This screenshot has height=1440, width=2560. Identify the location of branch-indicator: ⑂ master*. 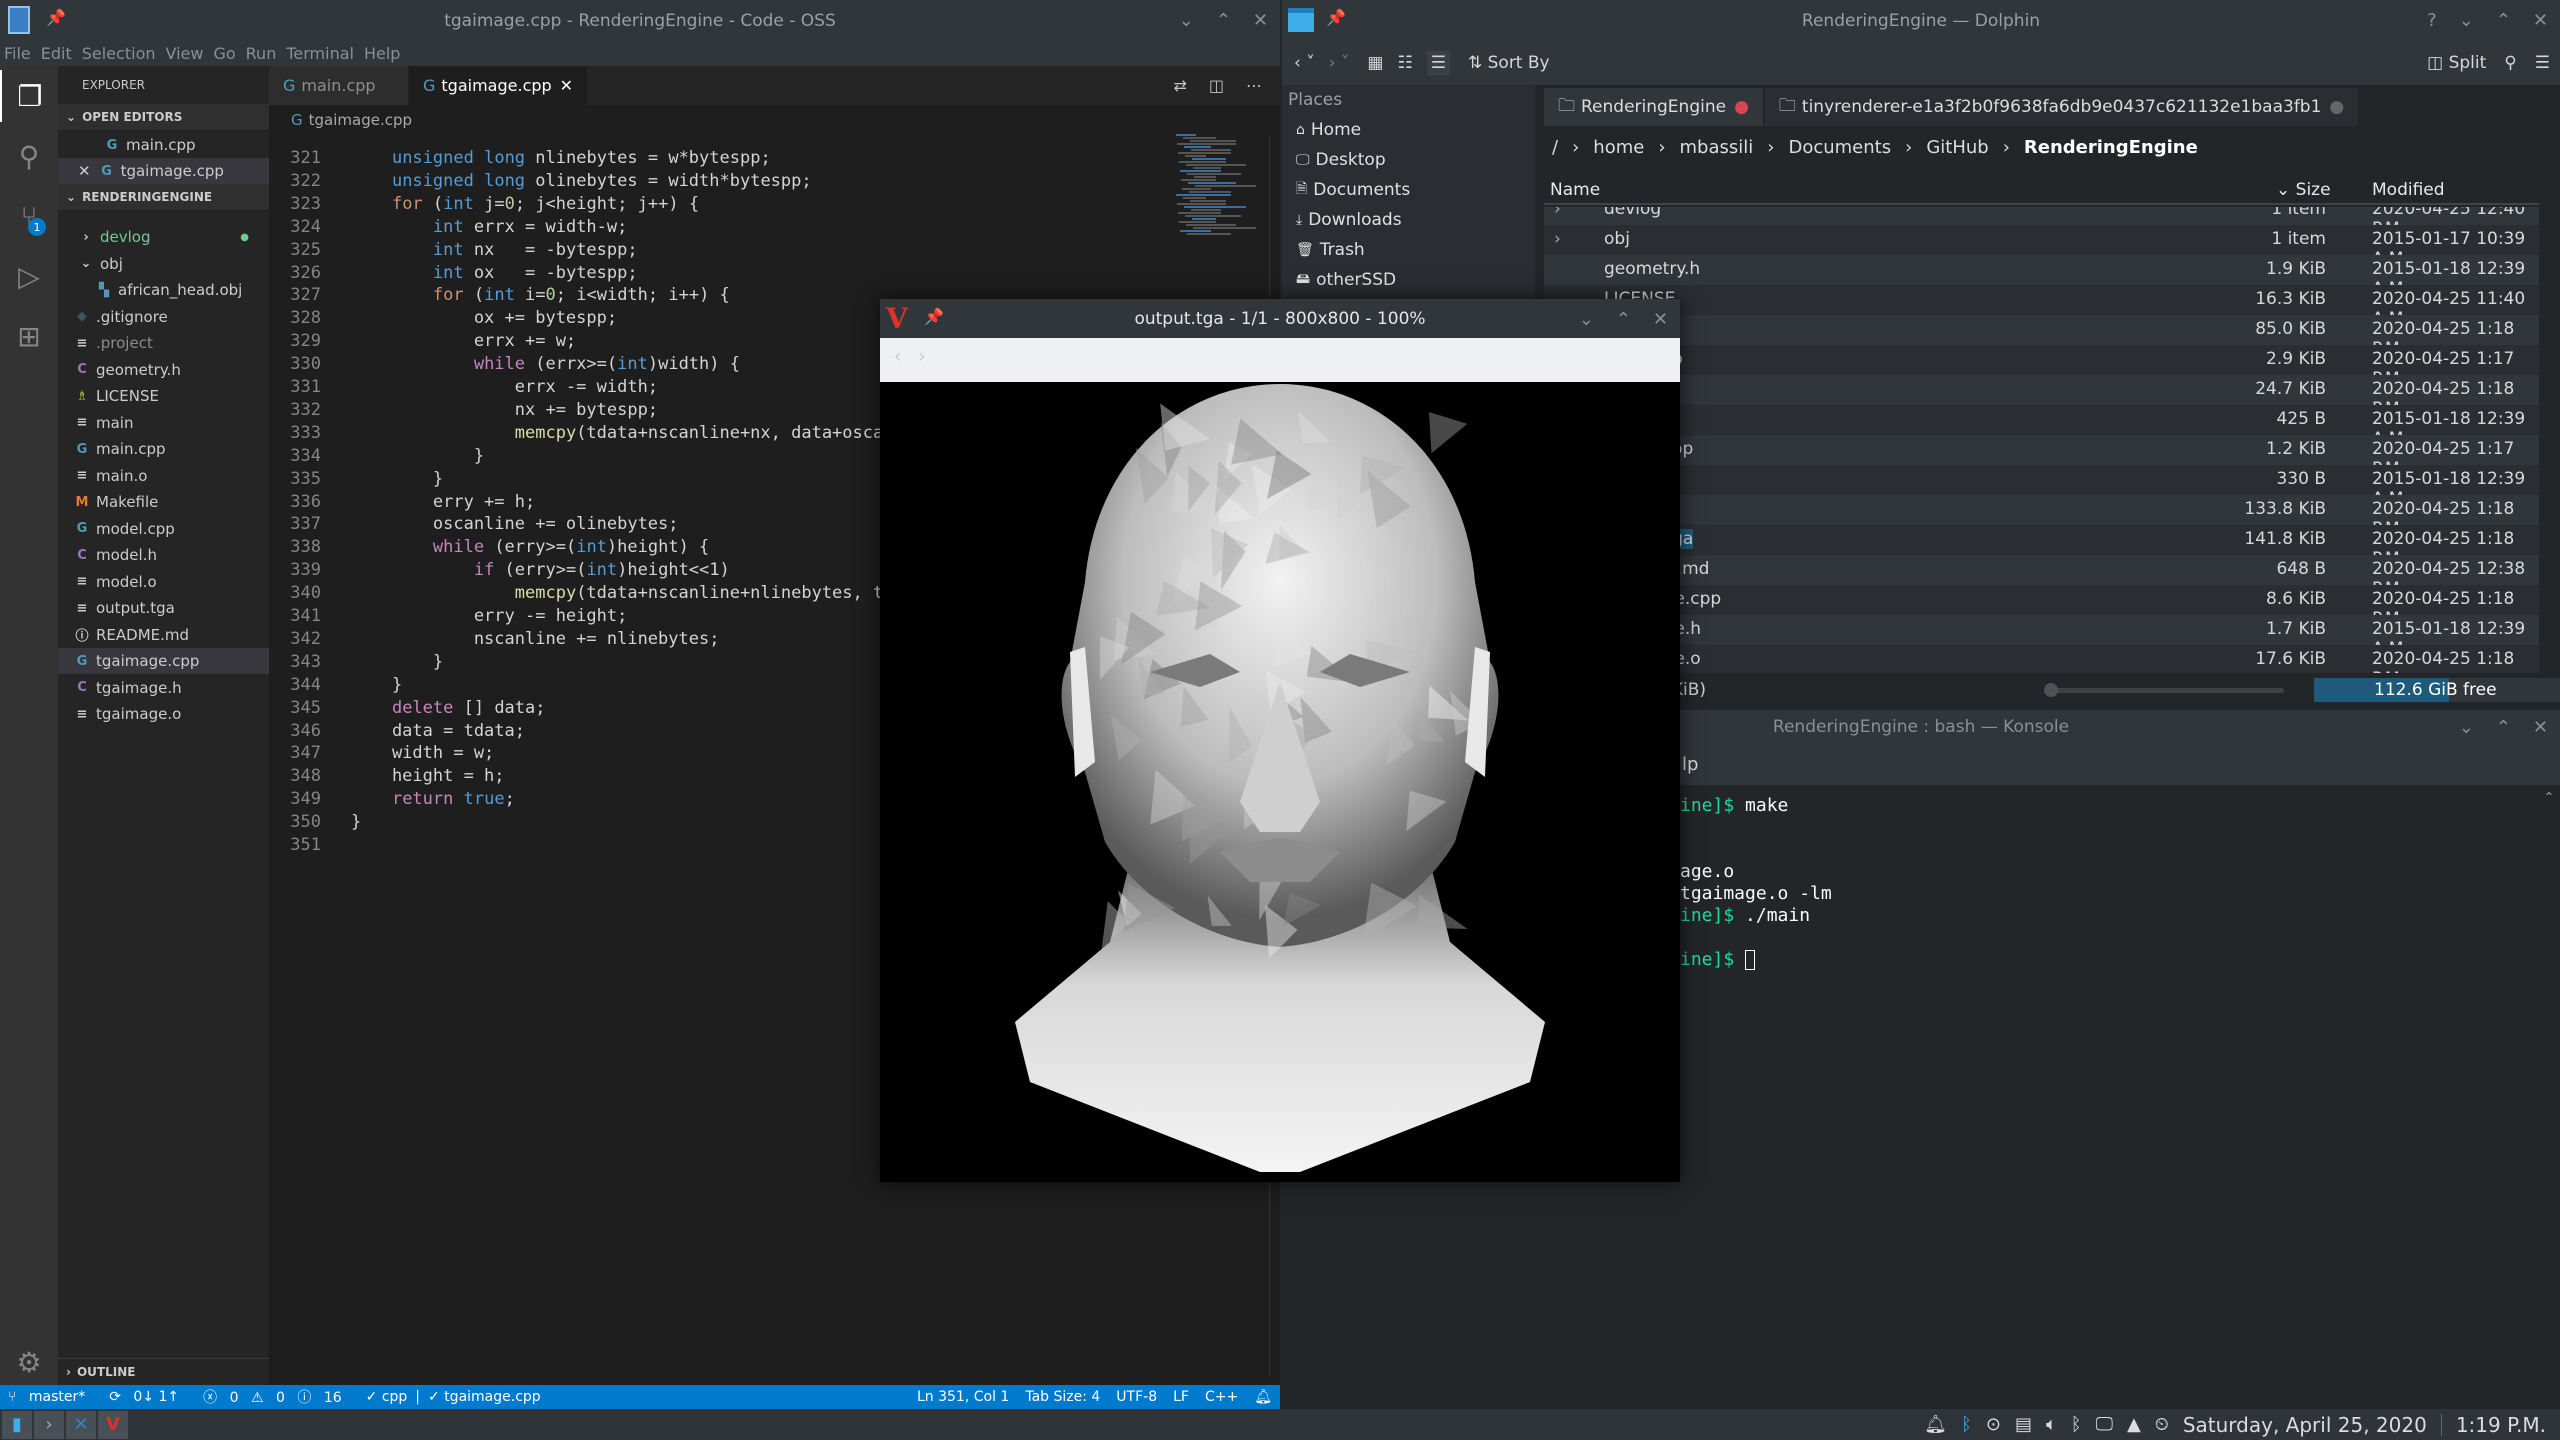
(50, 1397).